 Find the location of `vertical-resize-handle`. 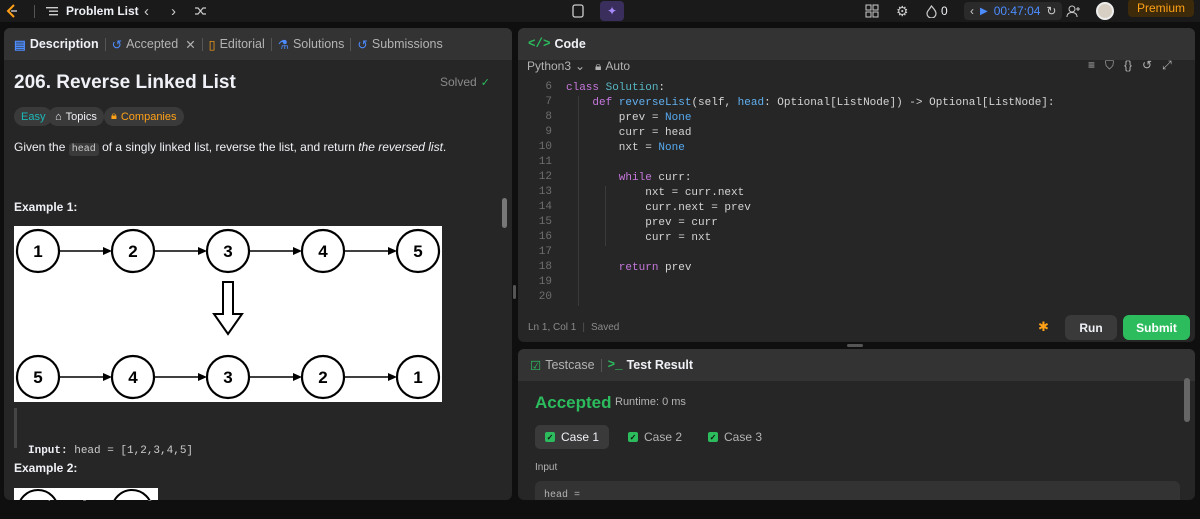

vertical-resize-handle is located at coordinates (514, 292).